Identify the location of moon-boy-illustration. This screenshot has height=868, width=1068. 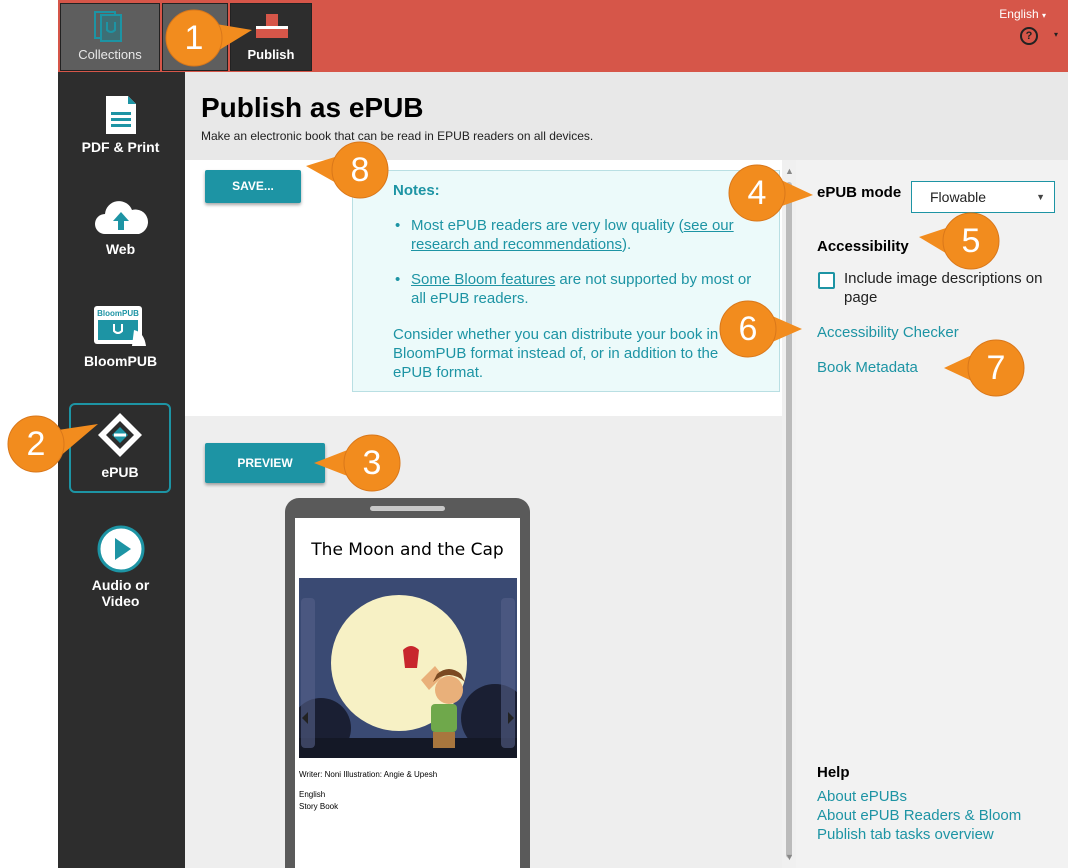
(408, 668).